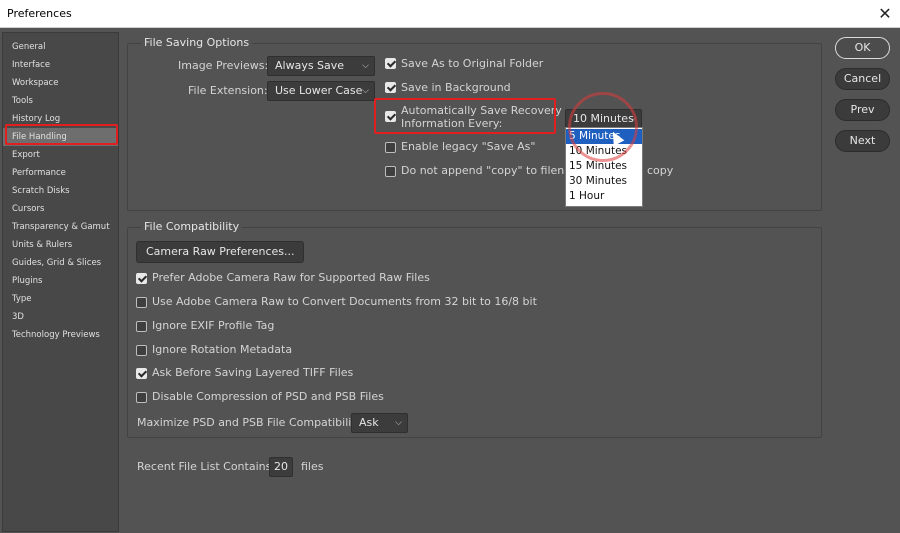  Describe the element at coordinates (222, 349) in the screenshot. I see `ignore-rotation-label: Ignore Rotation Metadata` at that location.